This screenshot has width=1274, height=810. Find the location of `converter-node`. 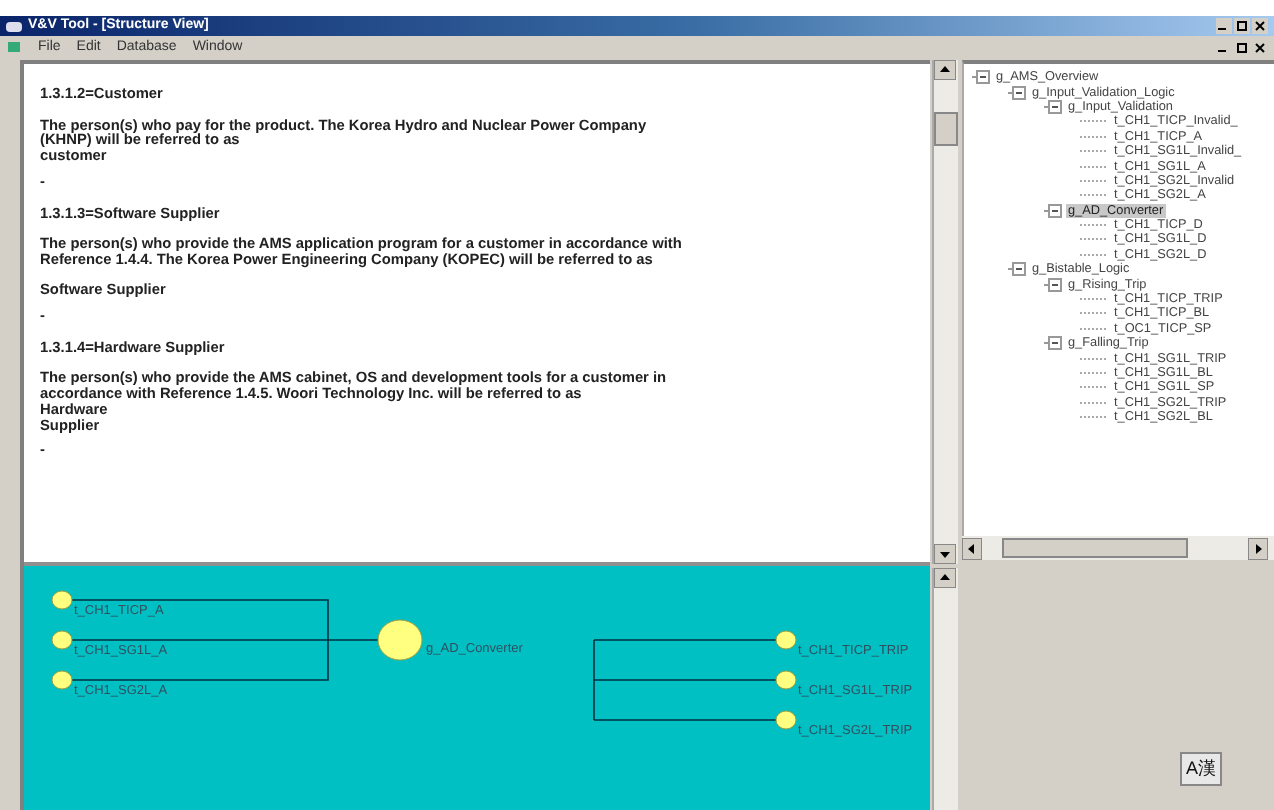

converter-node is located at coordinates (400, 640).